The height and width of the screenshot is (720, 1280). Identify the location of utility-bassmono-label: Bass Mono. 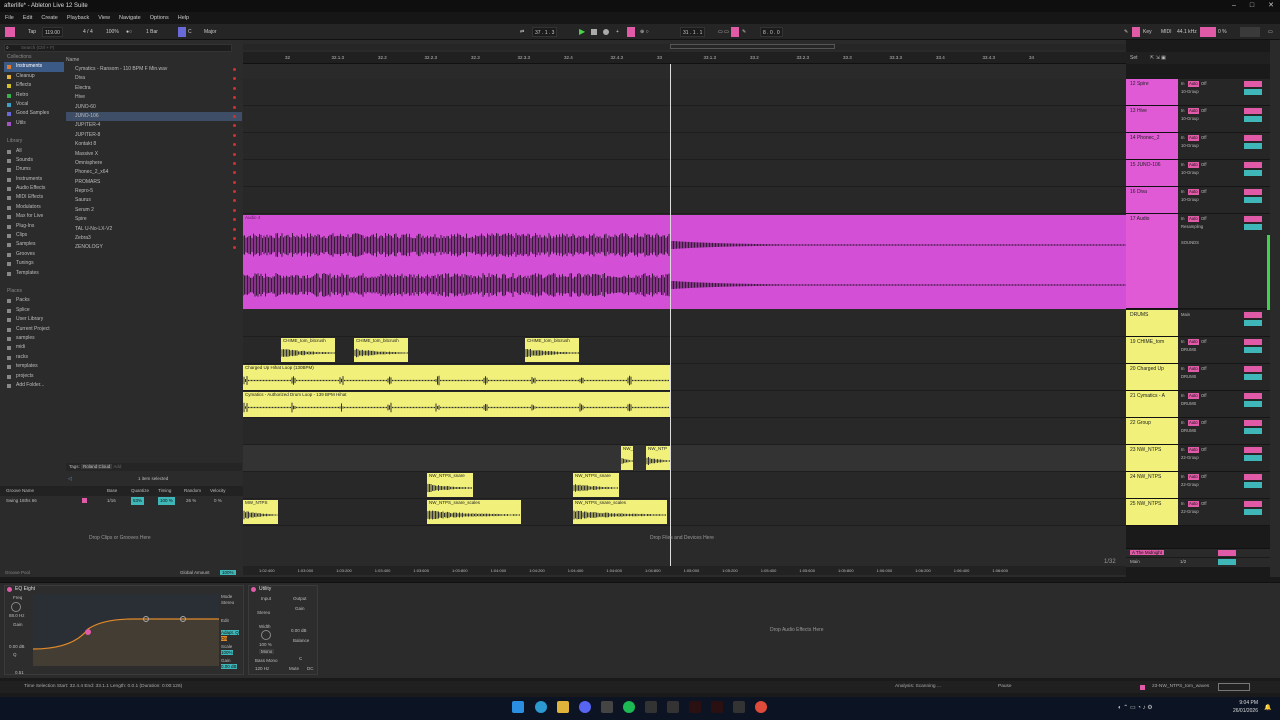
(266, 660).